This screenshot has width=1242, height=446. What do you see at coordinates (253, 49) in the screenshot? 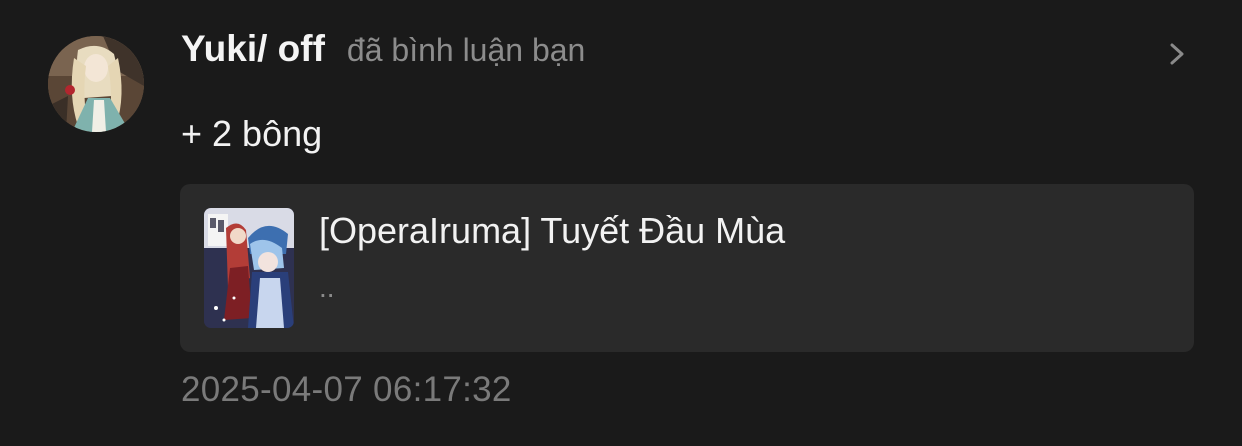
I see `username: Yuki/ off` at bounding box center [253, 49].